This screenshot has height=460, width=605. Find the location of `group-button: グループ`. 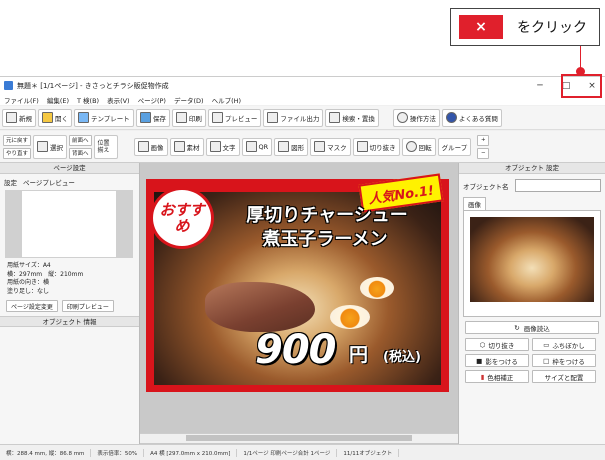

group-button: グループ is located at coordinates (454, 146).